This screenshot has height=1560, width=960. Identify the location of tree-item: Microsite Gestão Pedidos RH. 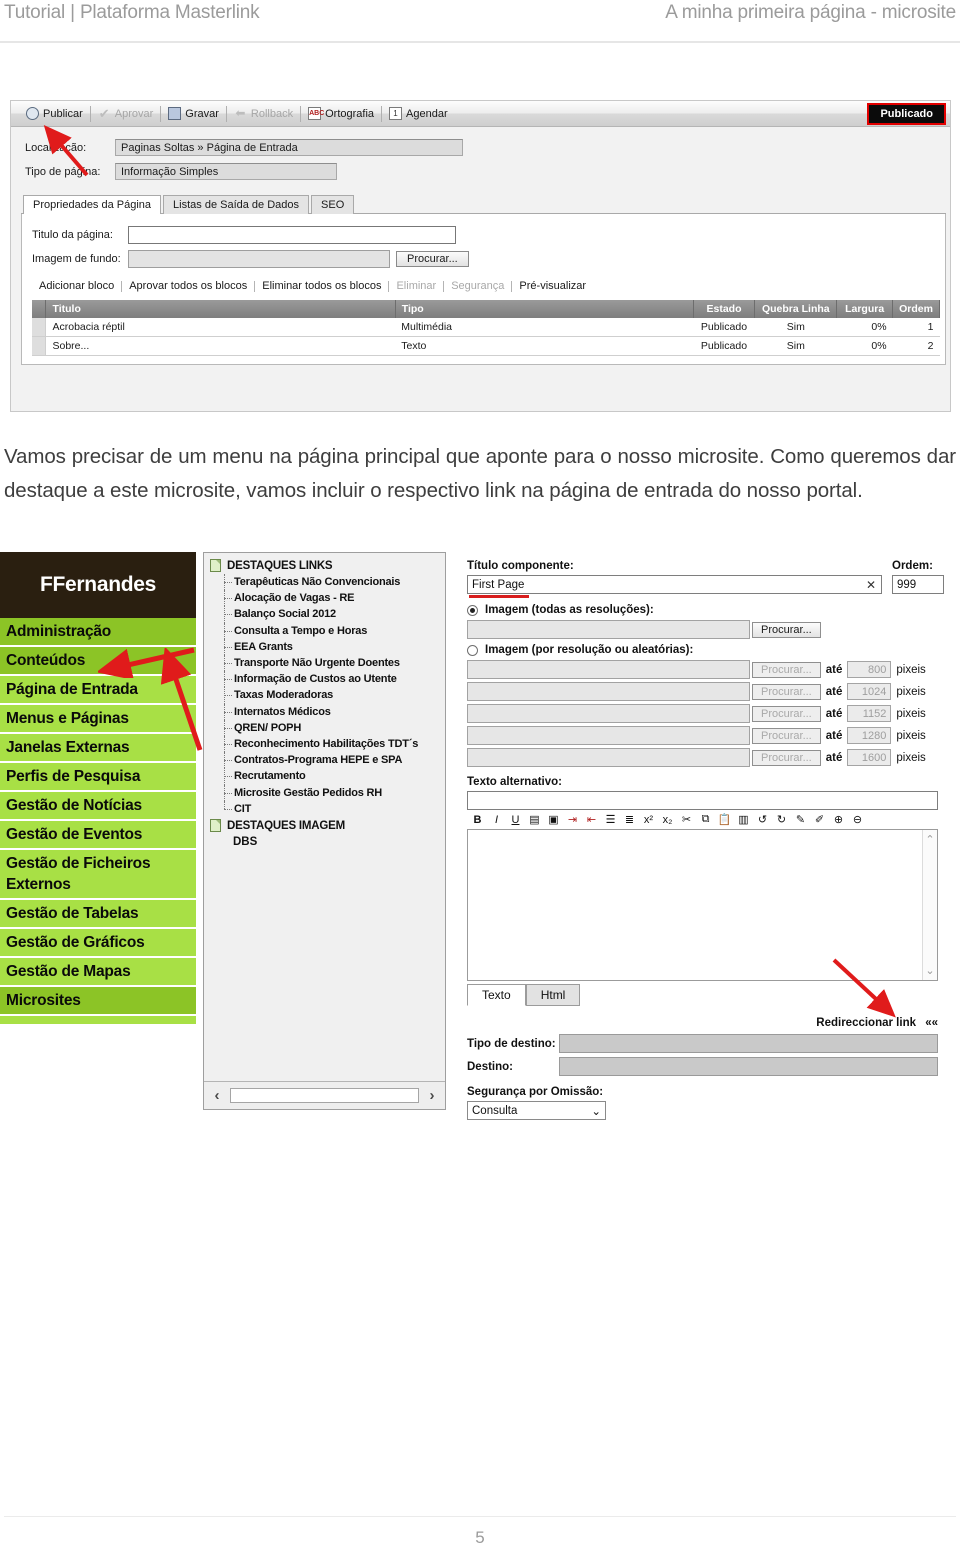
(325, 793).